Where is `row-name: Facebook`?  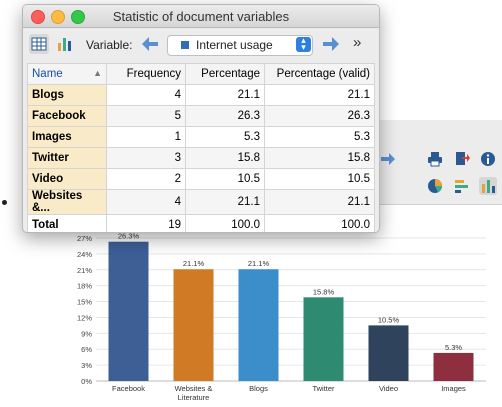
row-name: Facebook is located at coordinates (67, 116).